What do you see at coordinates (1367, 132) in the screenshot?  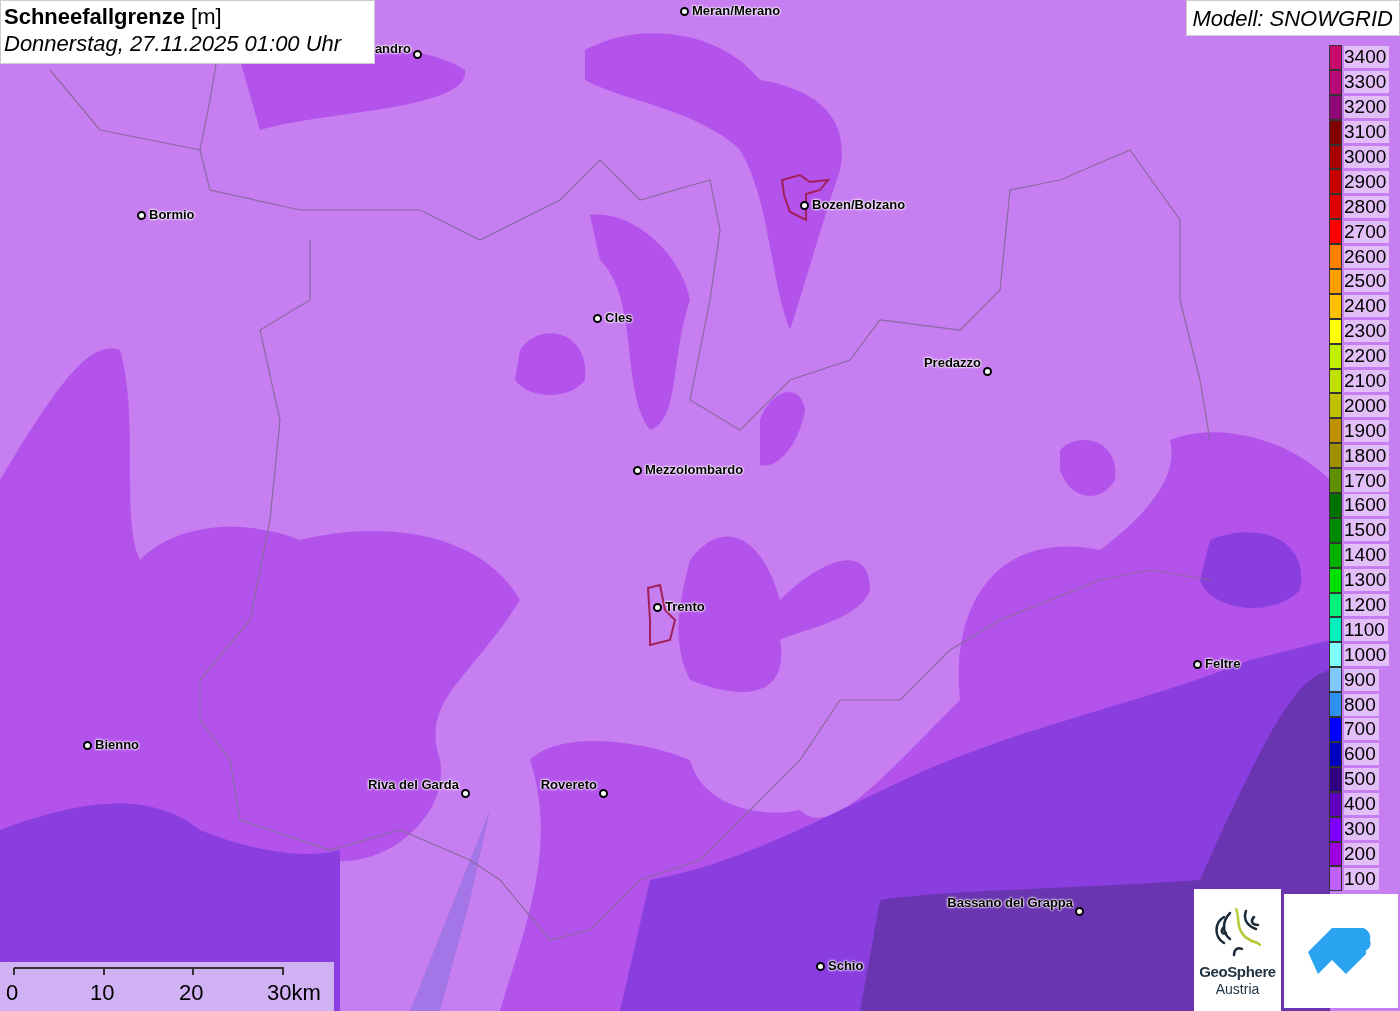 I see `legend-label: 3100` at bounding box center [1367, 132].